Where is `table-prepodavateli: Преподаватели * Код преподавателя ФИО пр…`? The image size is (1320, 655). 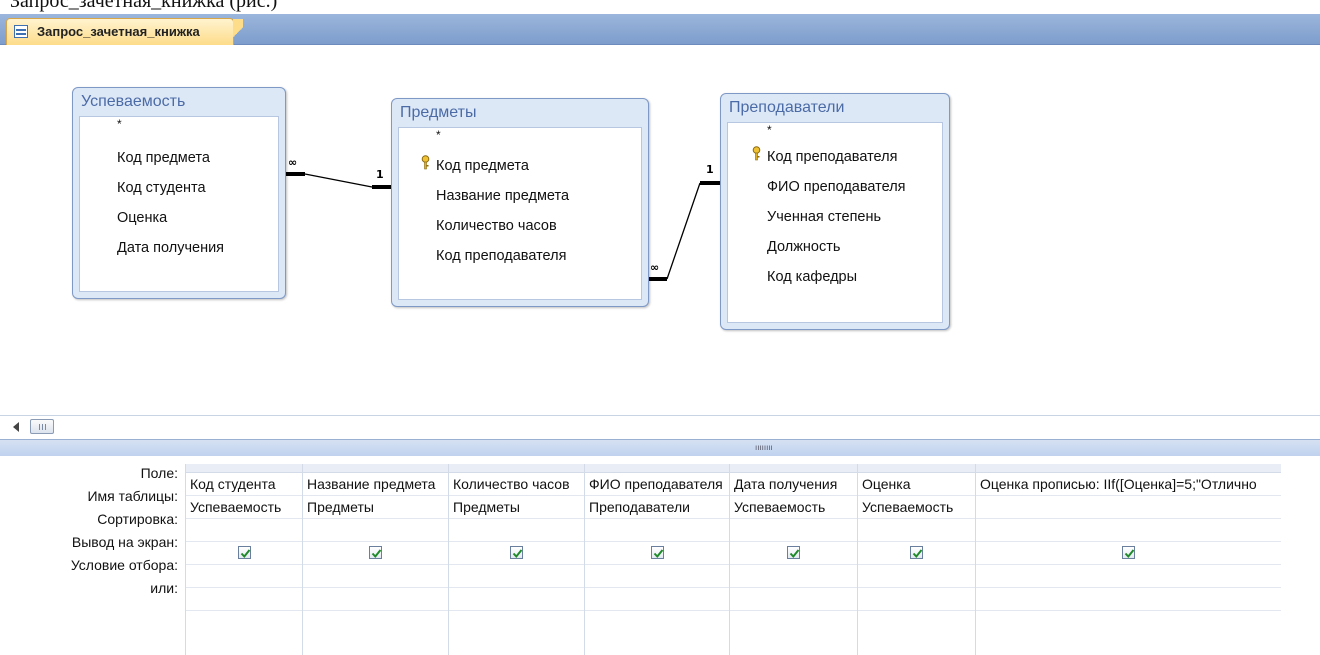
table-prepodavateli: Преподаватели * Код преподавателя ФИО пр… is located at coordinates (835, 211).